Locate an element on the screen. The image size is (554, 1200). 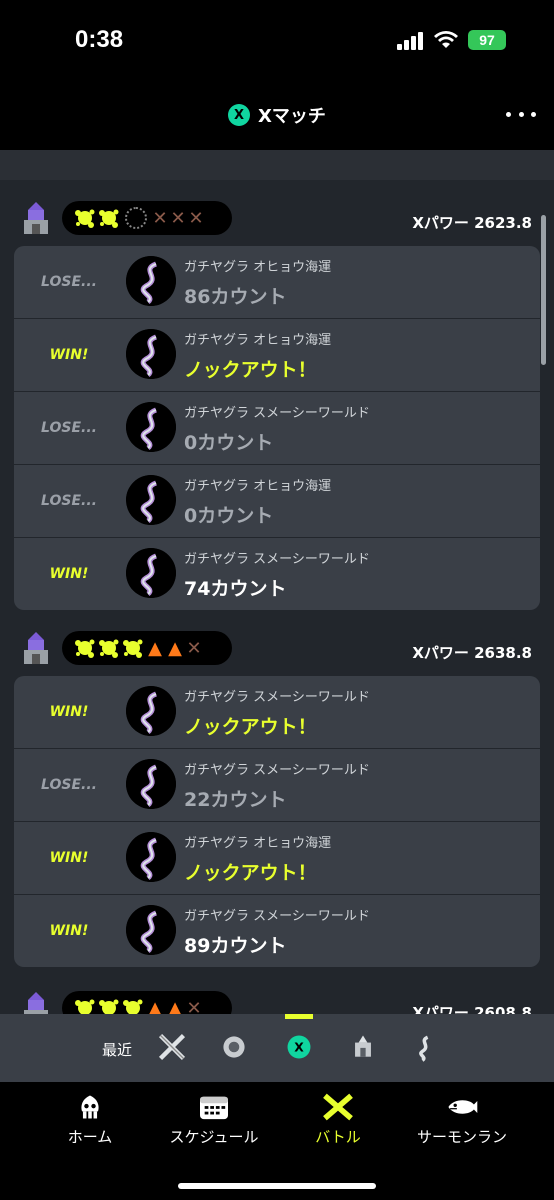
svg-text: X is located at coordinates (299, 1047).